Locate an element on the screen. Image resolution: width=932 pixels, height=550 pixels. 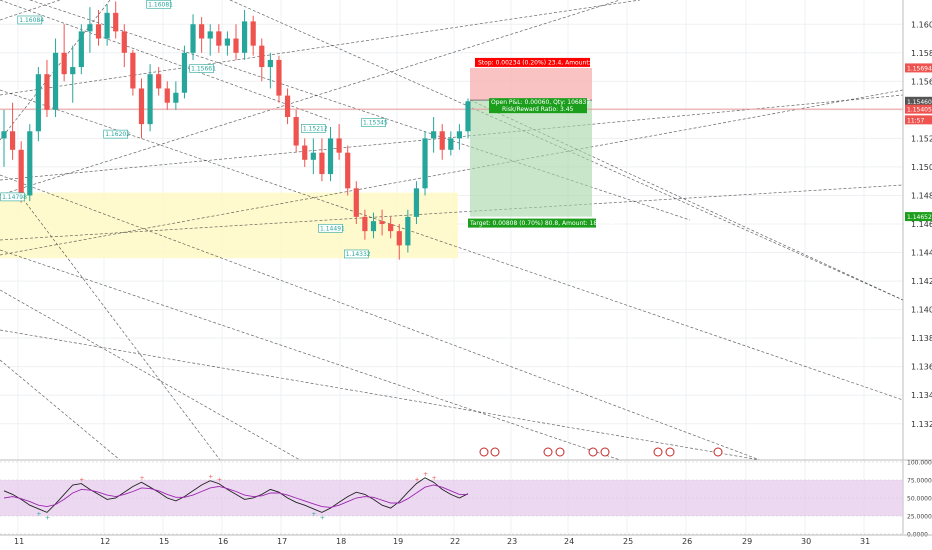
stop-loss-zone is located at coordinates (531, 84).